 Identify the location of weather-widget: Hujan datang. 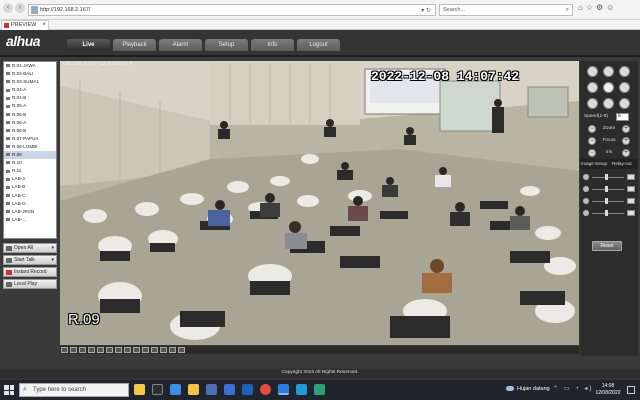
(528, 389).